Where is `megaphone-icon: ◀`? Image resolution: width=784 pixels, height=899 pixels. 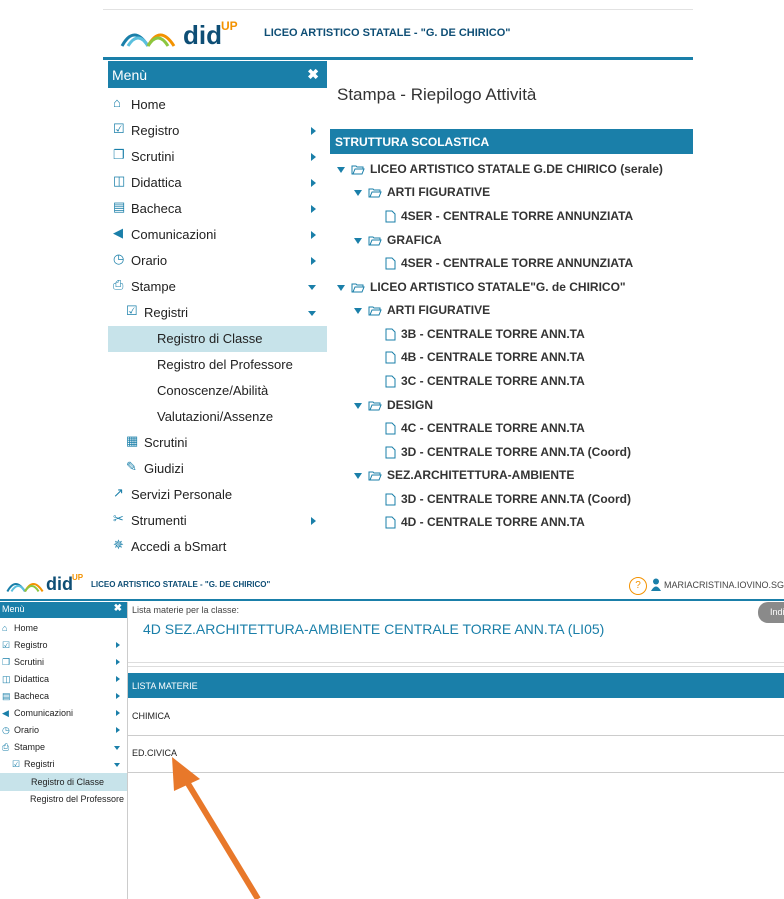 megaphone-icon: ◀ is located at coordinates (5, 713).